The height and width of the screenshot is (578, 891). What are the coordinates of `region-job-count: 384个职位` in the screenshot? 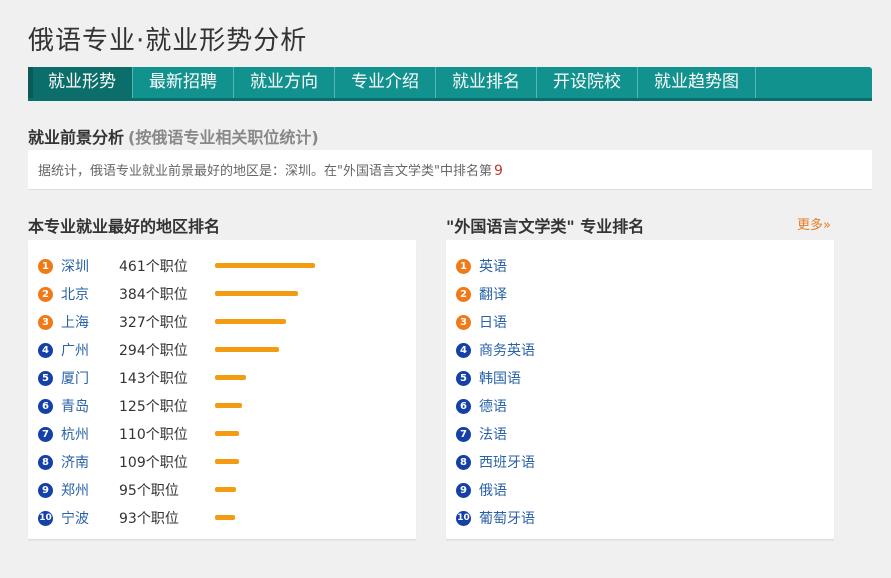 It's located at (153, 295).